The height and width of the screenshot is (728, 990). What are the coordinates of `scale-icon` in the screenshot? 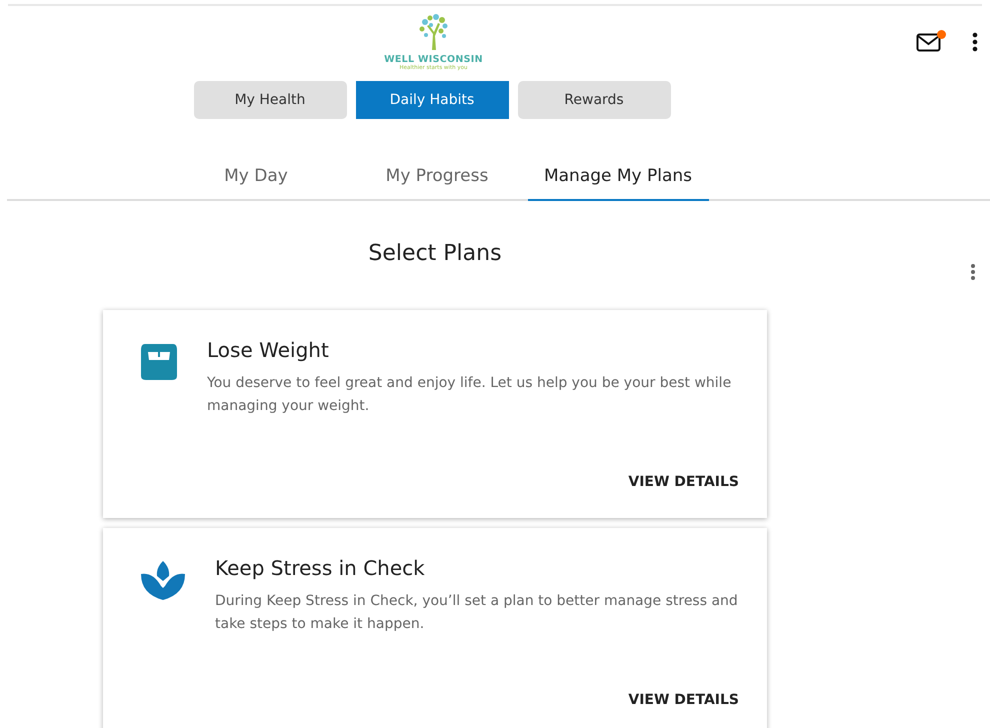 It's located at (159, 362).